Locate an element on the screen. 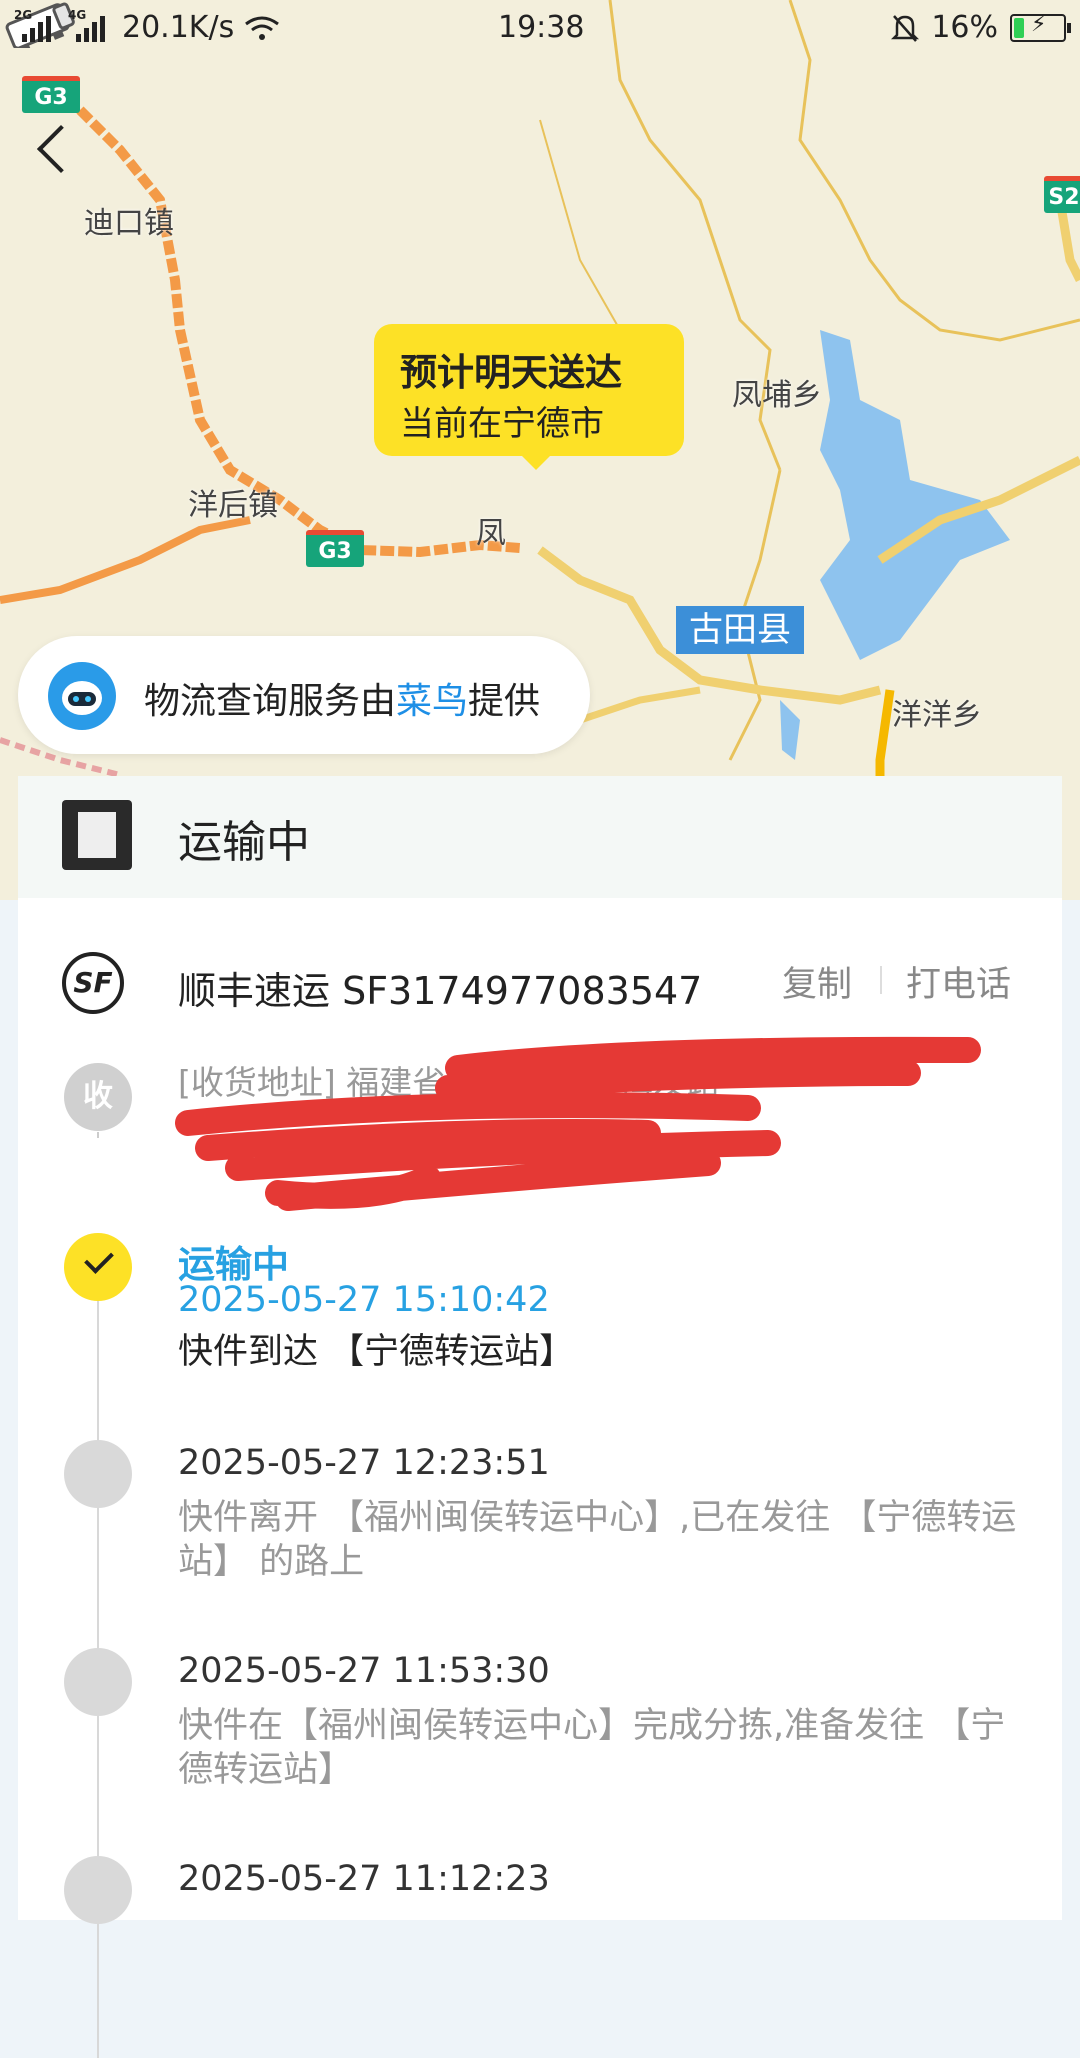  event-description: 快件到达 【宁德转运站】 is located at coordinates (376, 1352).